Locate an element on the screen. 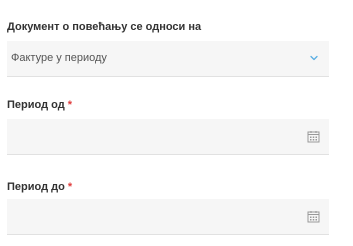 The width and height of the screenshot is (353, 246). chevron-down-icon is located at coordinates (314, 58).